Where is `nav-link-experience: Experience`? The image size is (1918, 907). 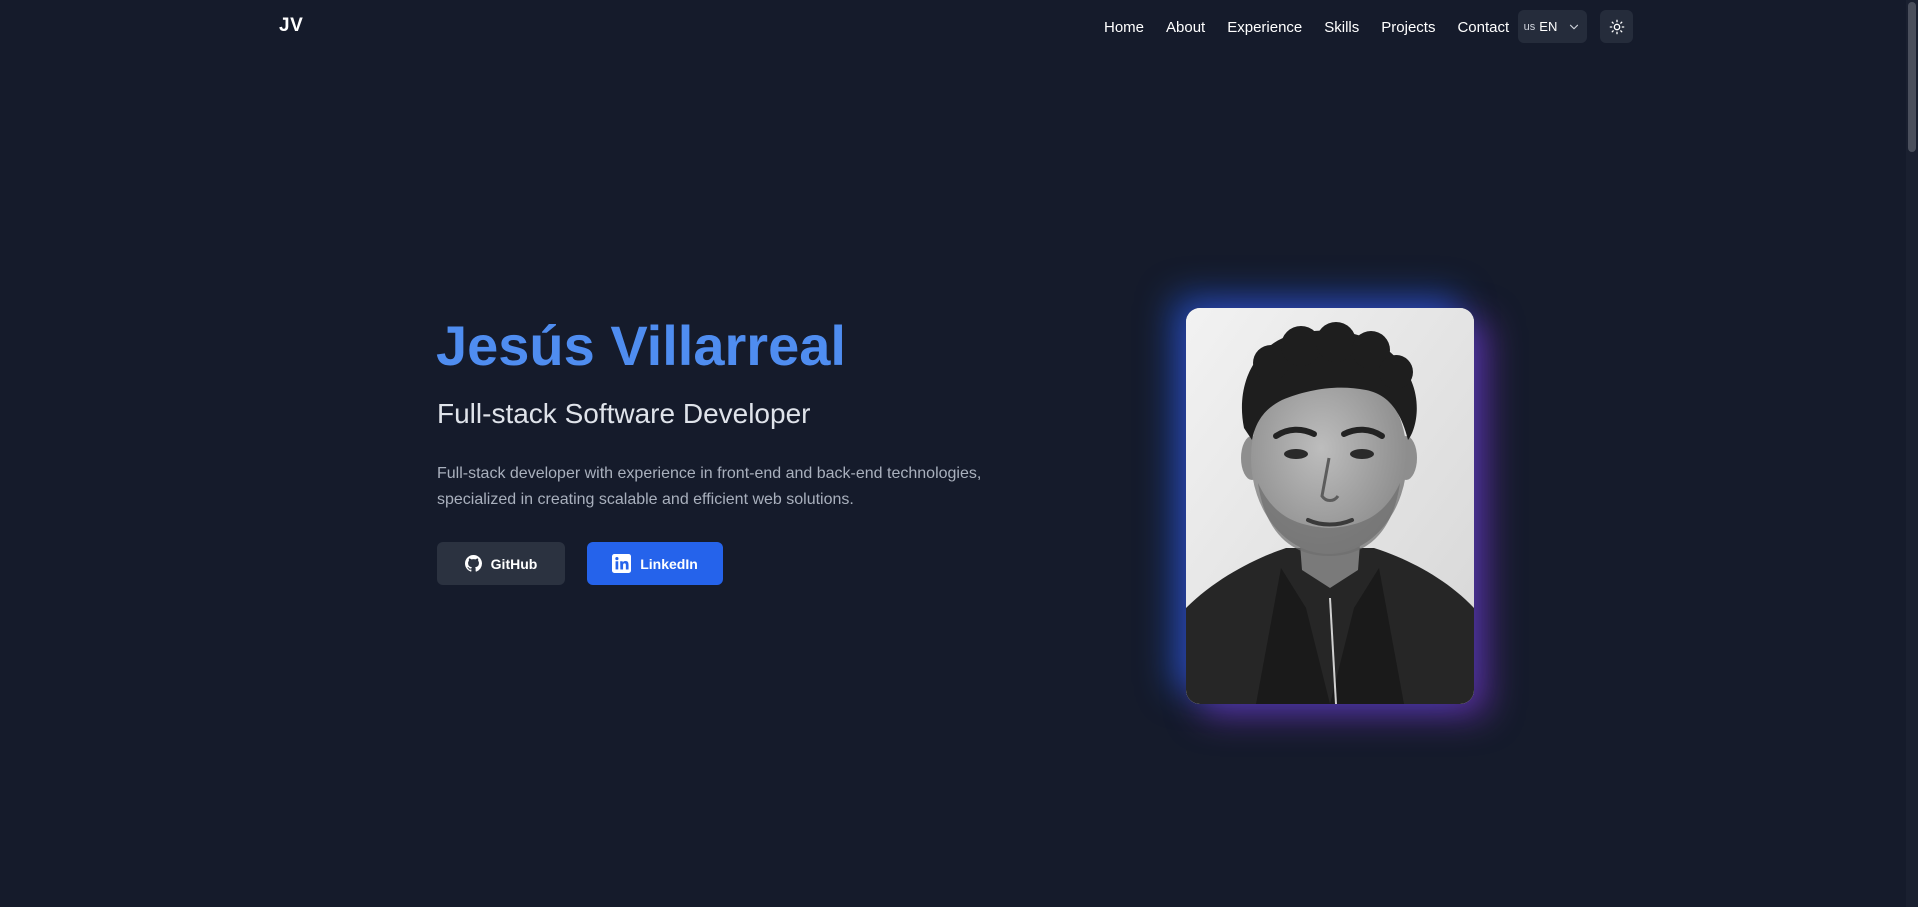
nav-link-experience: Experience is located at coordinates (1264, 27).